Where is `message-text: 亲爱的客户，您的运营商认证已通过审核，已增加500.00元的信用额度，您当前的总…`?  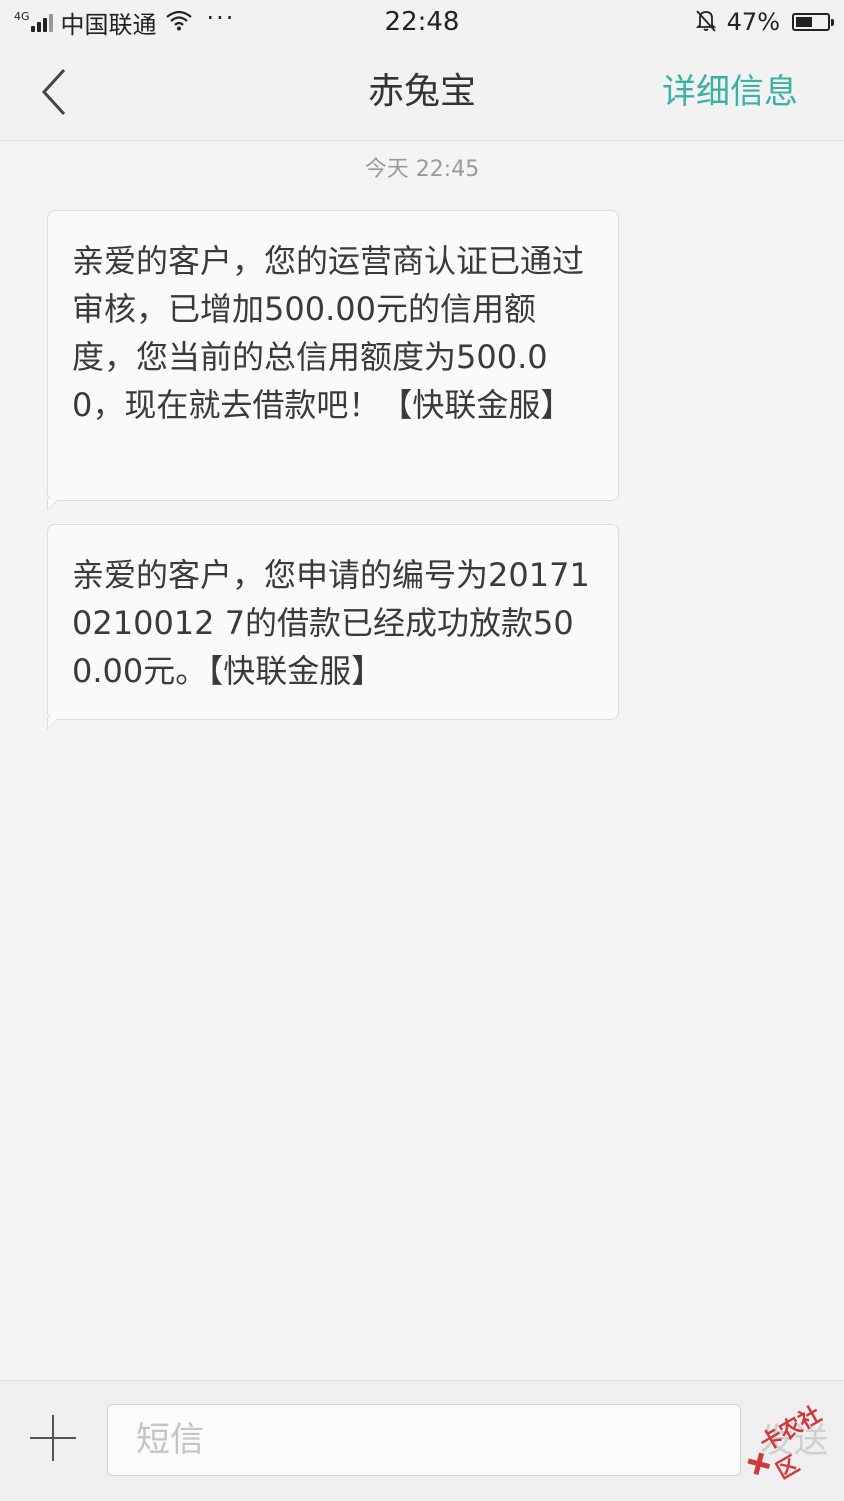
message-text: 亲爱的客户，您的运营商认证已通过审核，已增加500.00元的信用额度，您当前的总… is located at coordinates (328, 333).